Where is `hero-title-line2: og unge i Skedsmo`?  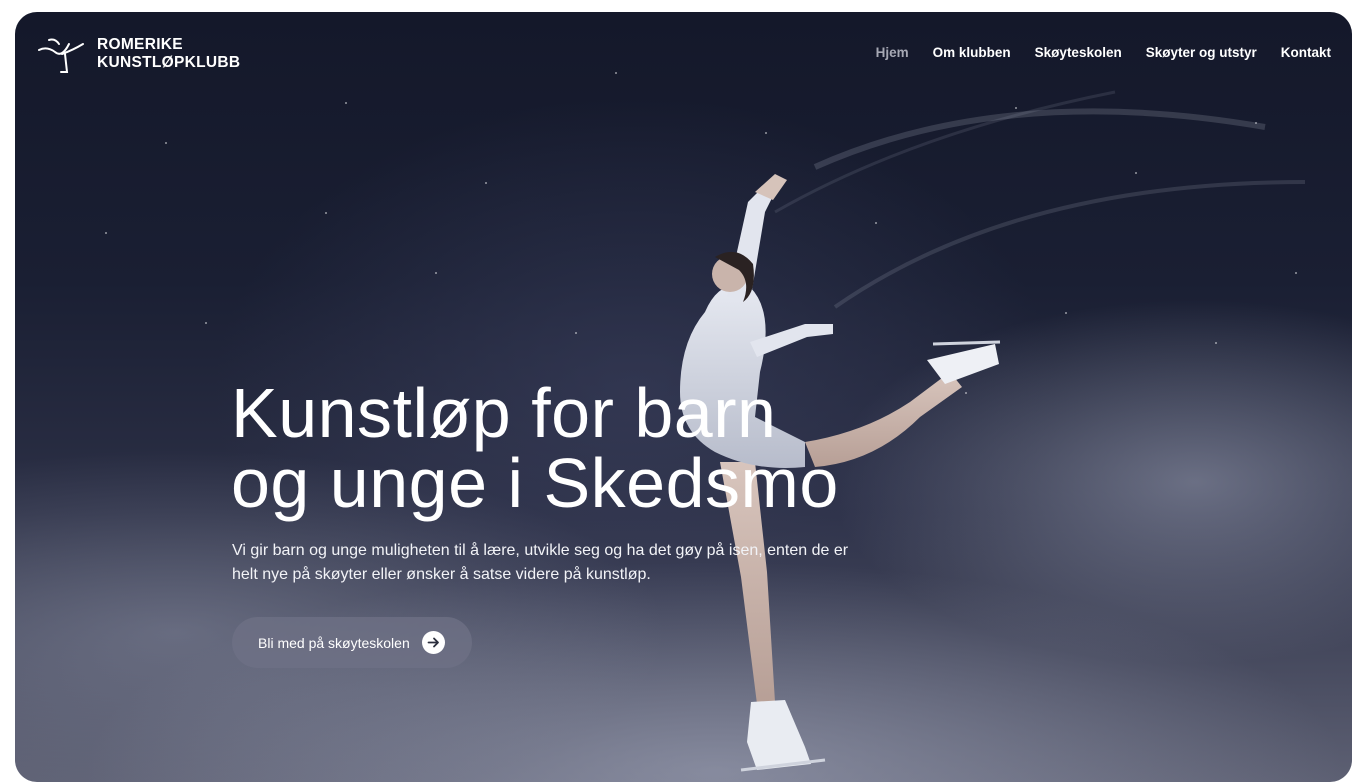 hero-title-line2: og unge i Skedsmo is located at coordinates (535, 483).